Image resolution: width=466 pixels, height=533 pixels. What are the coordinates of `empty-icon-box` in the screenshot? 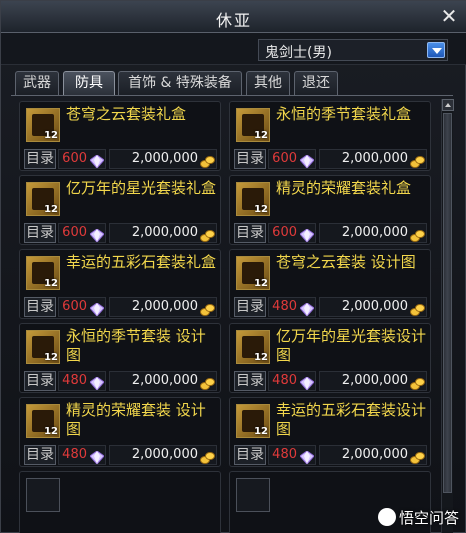 It's located at (253, 495).